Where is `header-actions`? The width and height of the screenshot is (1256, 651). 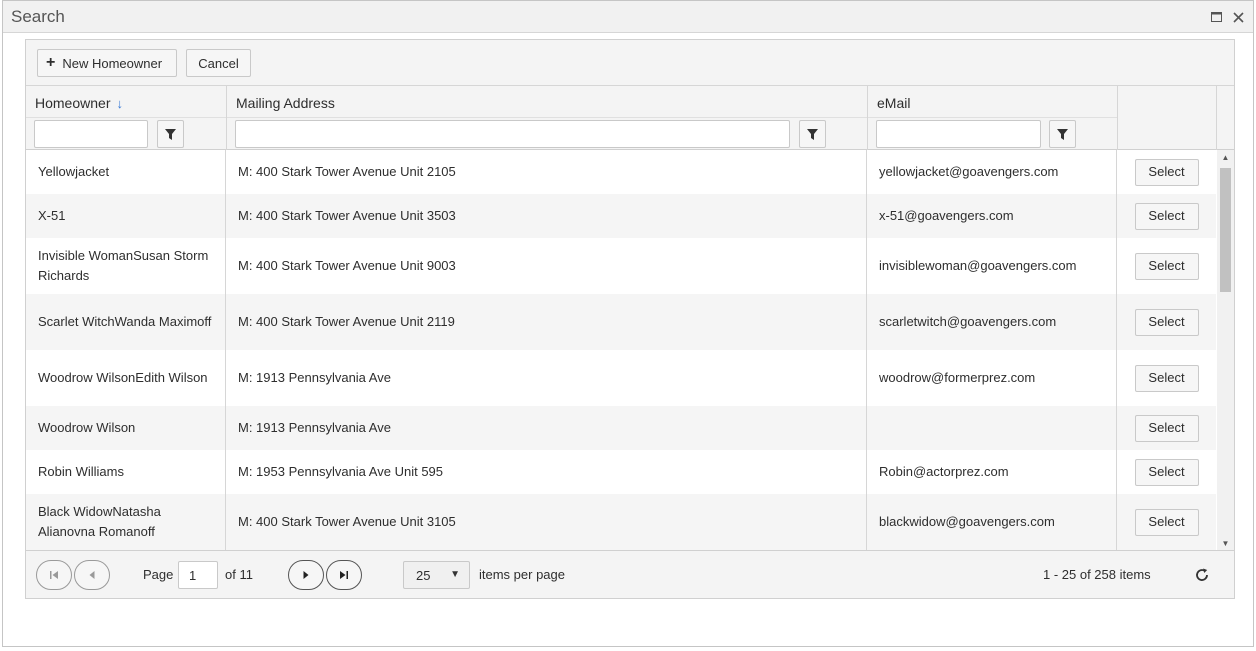 header-actions is located at coordinates (1167, 118).